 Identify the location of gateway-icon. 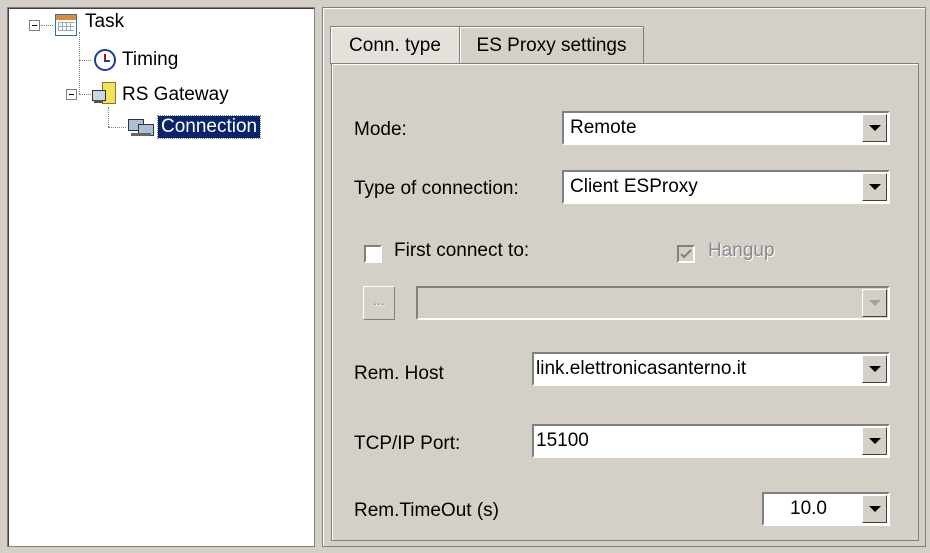
(104, 94).